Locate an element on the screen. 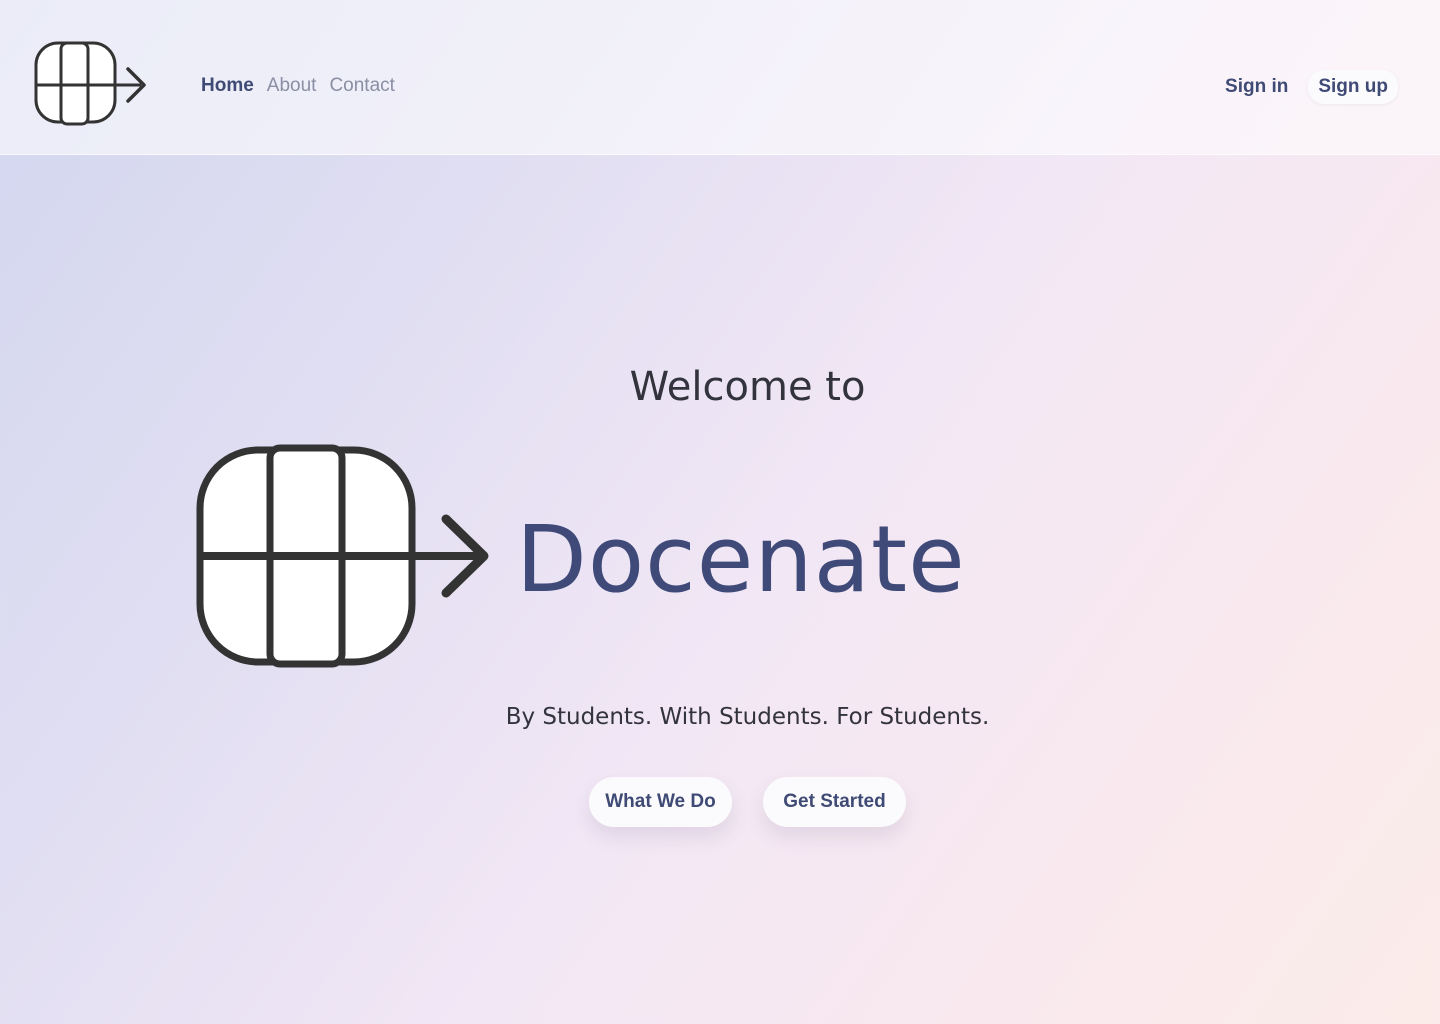 The height and width of the screenshot is (1024, 1440). docenate-logo-icon is located at coordinates (342, 556).